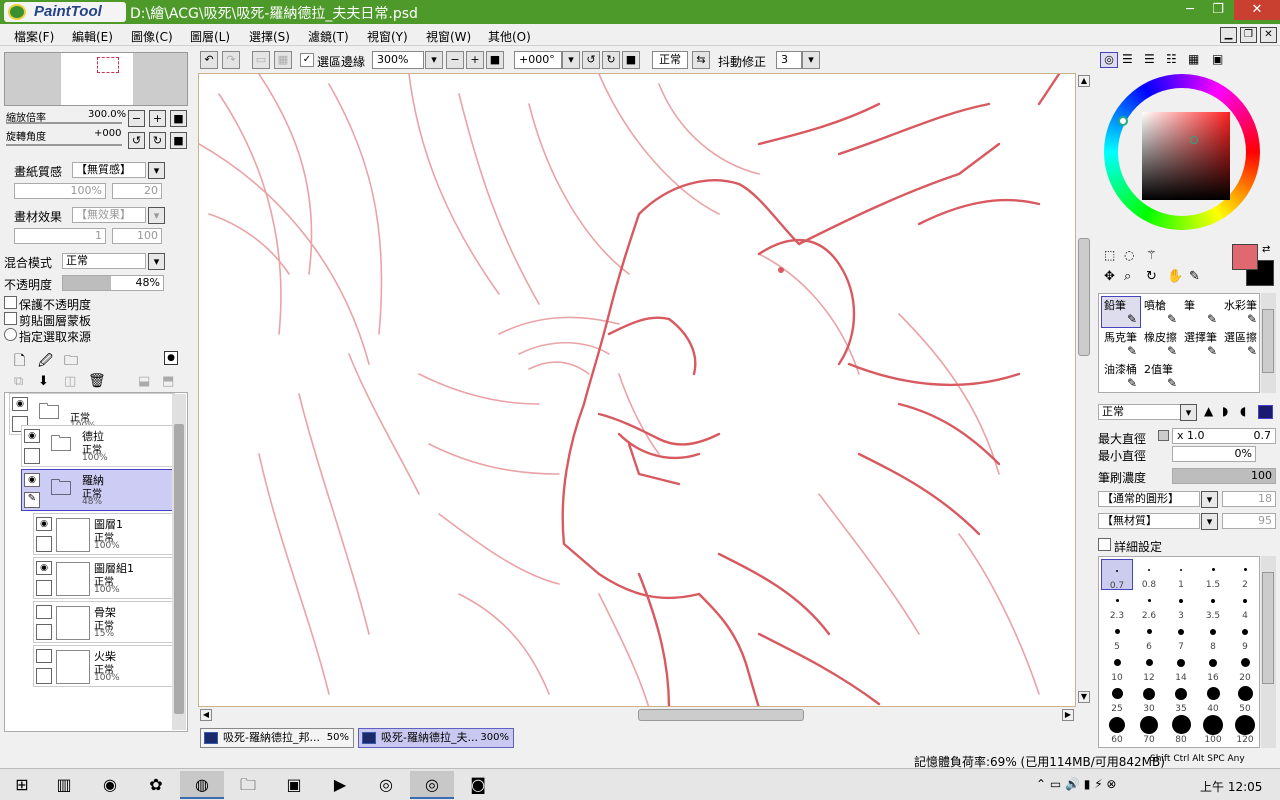  Describe the element at coordinates (10, 302) in the screenshot. I see `preserve-opacity-checkbox` at that location.